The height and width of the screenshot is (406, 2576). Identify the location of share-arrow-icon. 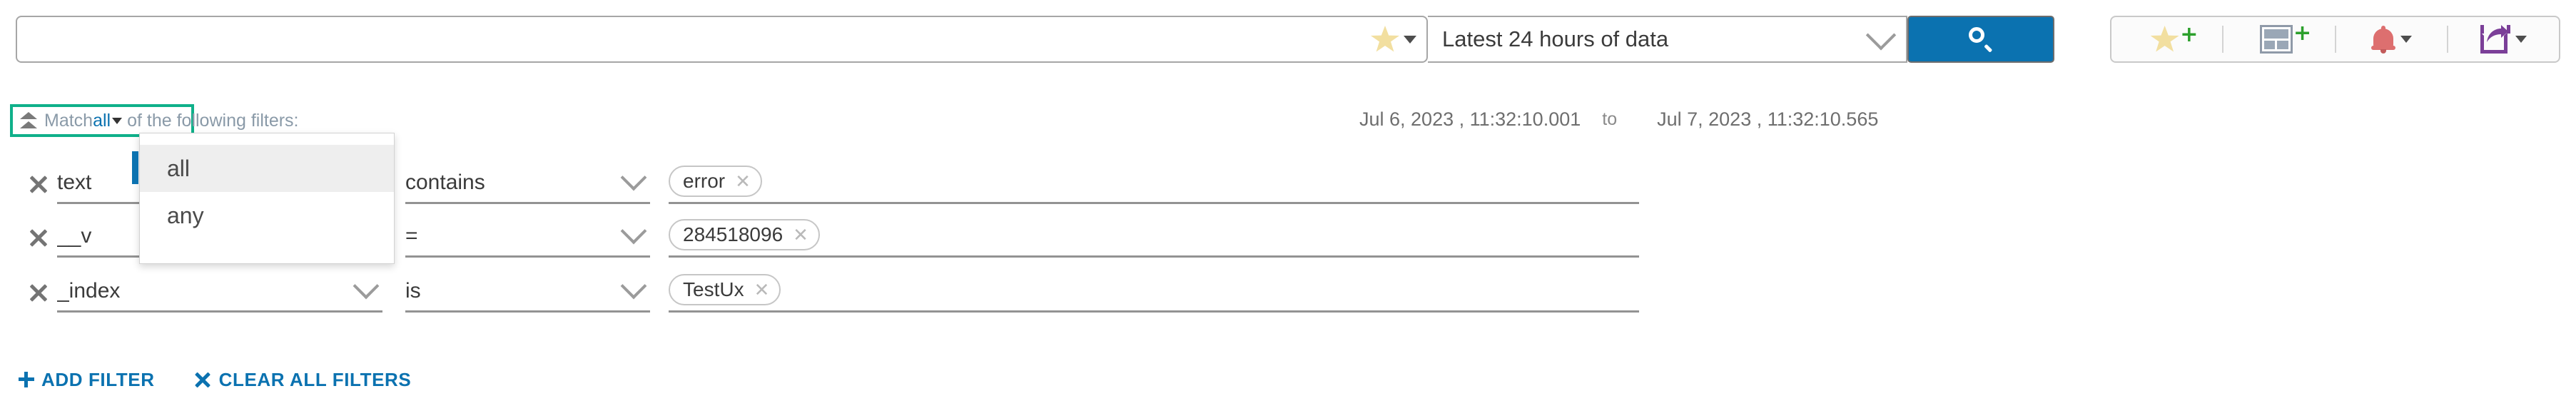
(2497, 33).